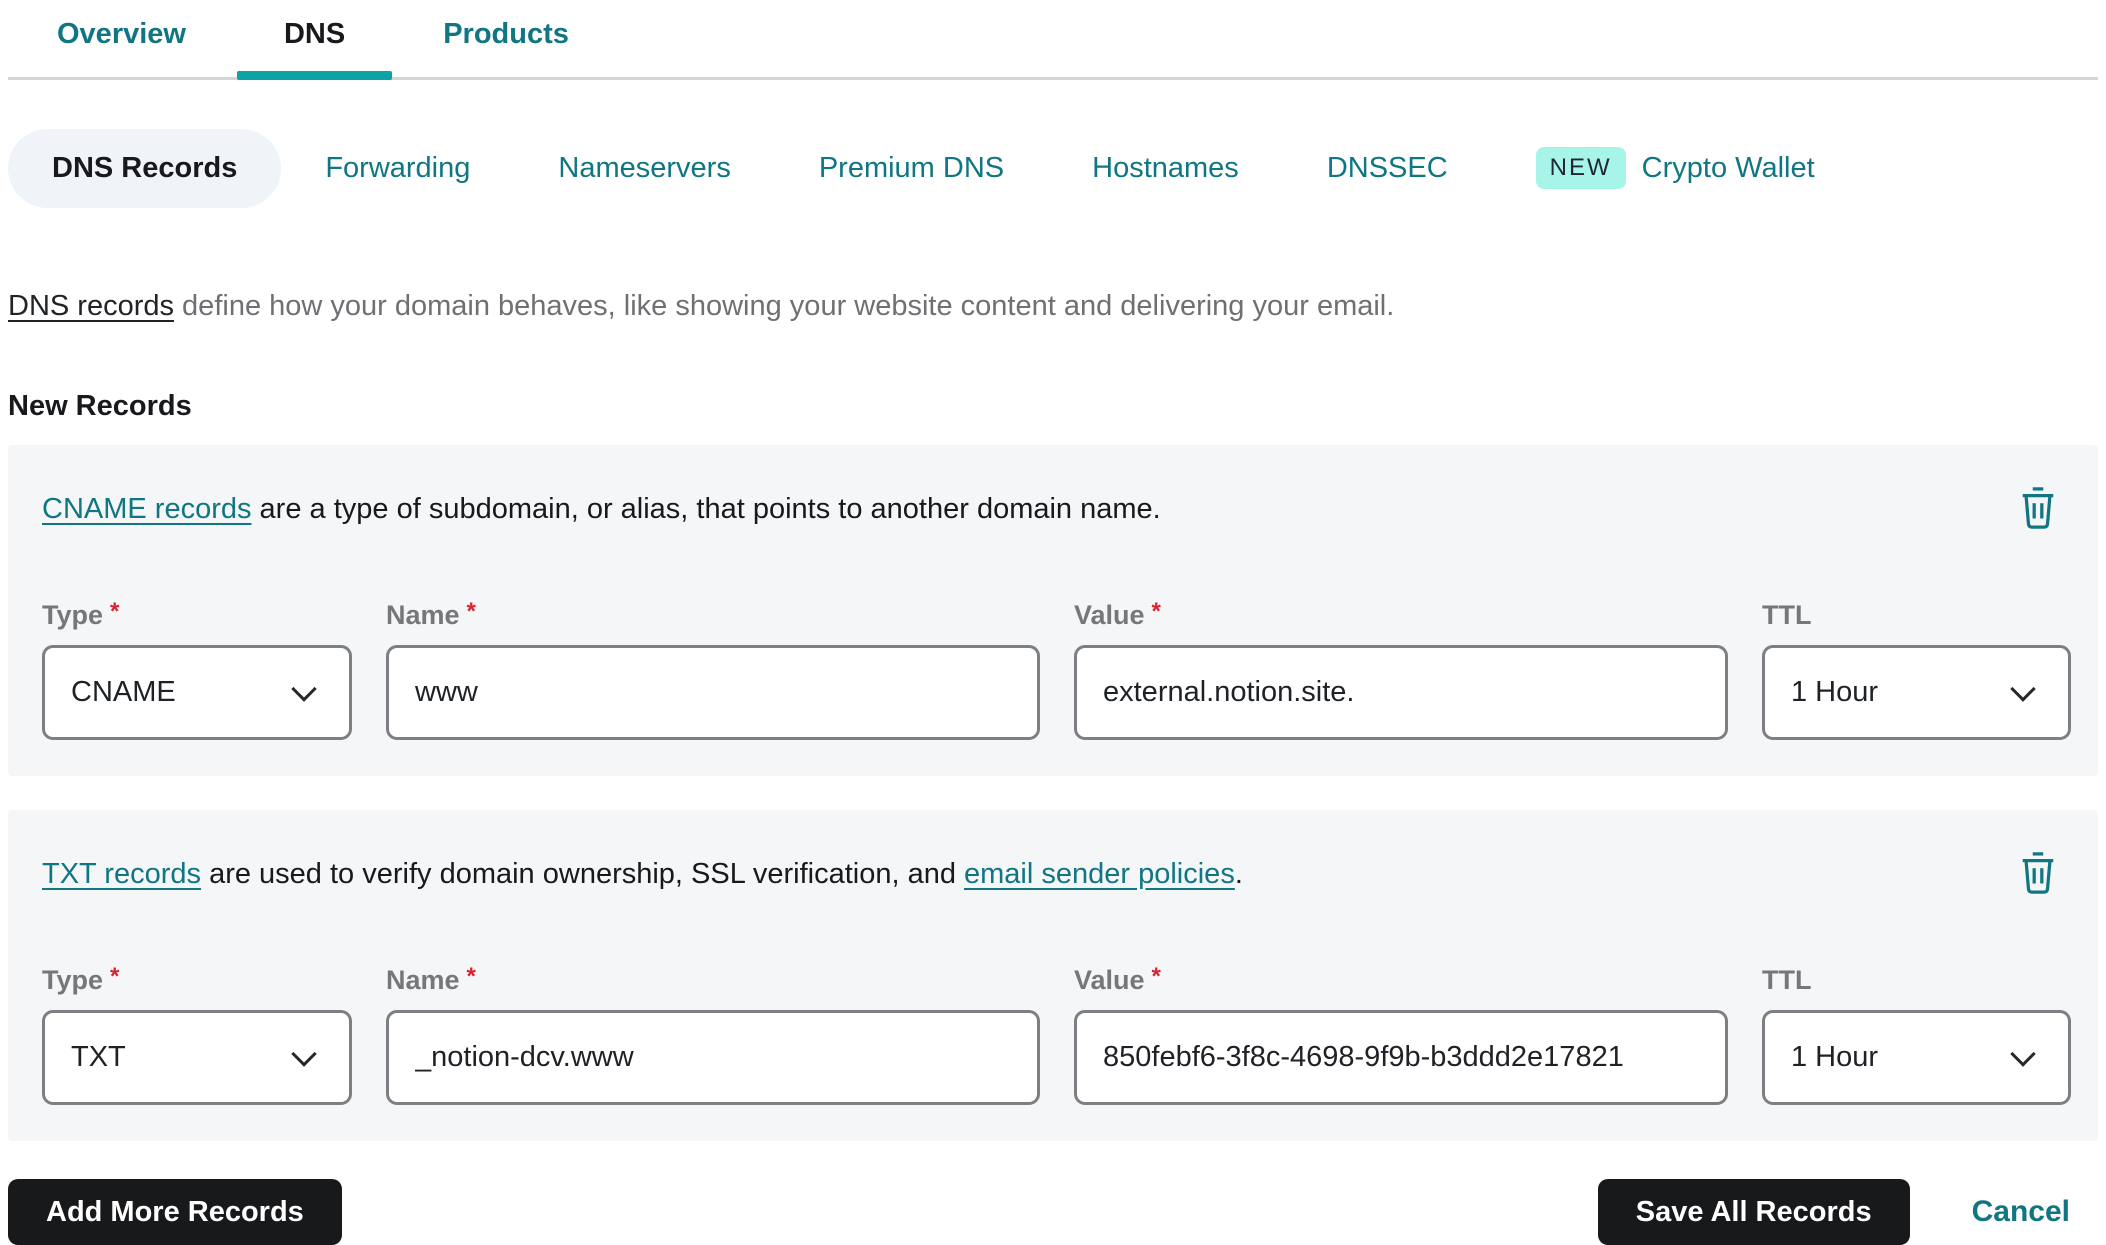  I want to click on subtab-hostnames: Hostnames, so click(1165, 168).